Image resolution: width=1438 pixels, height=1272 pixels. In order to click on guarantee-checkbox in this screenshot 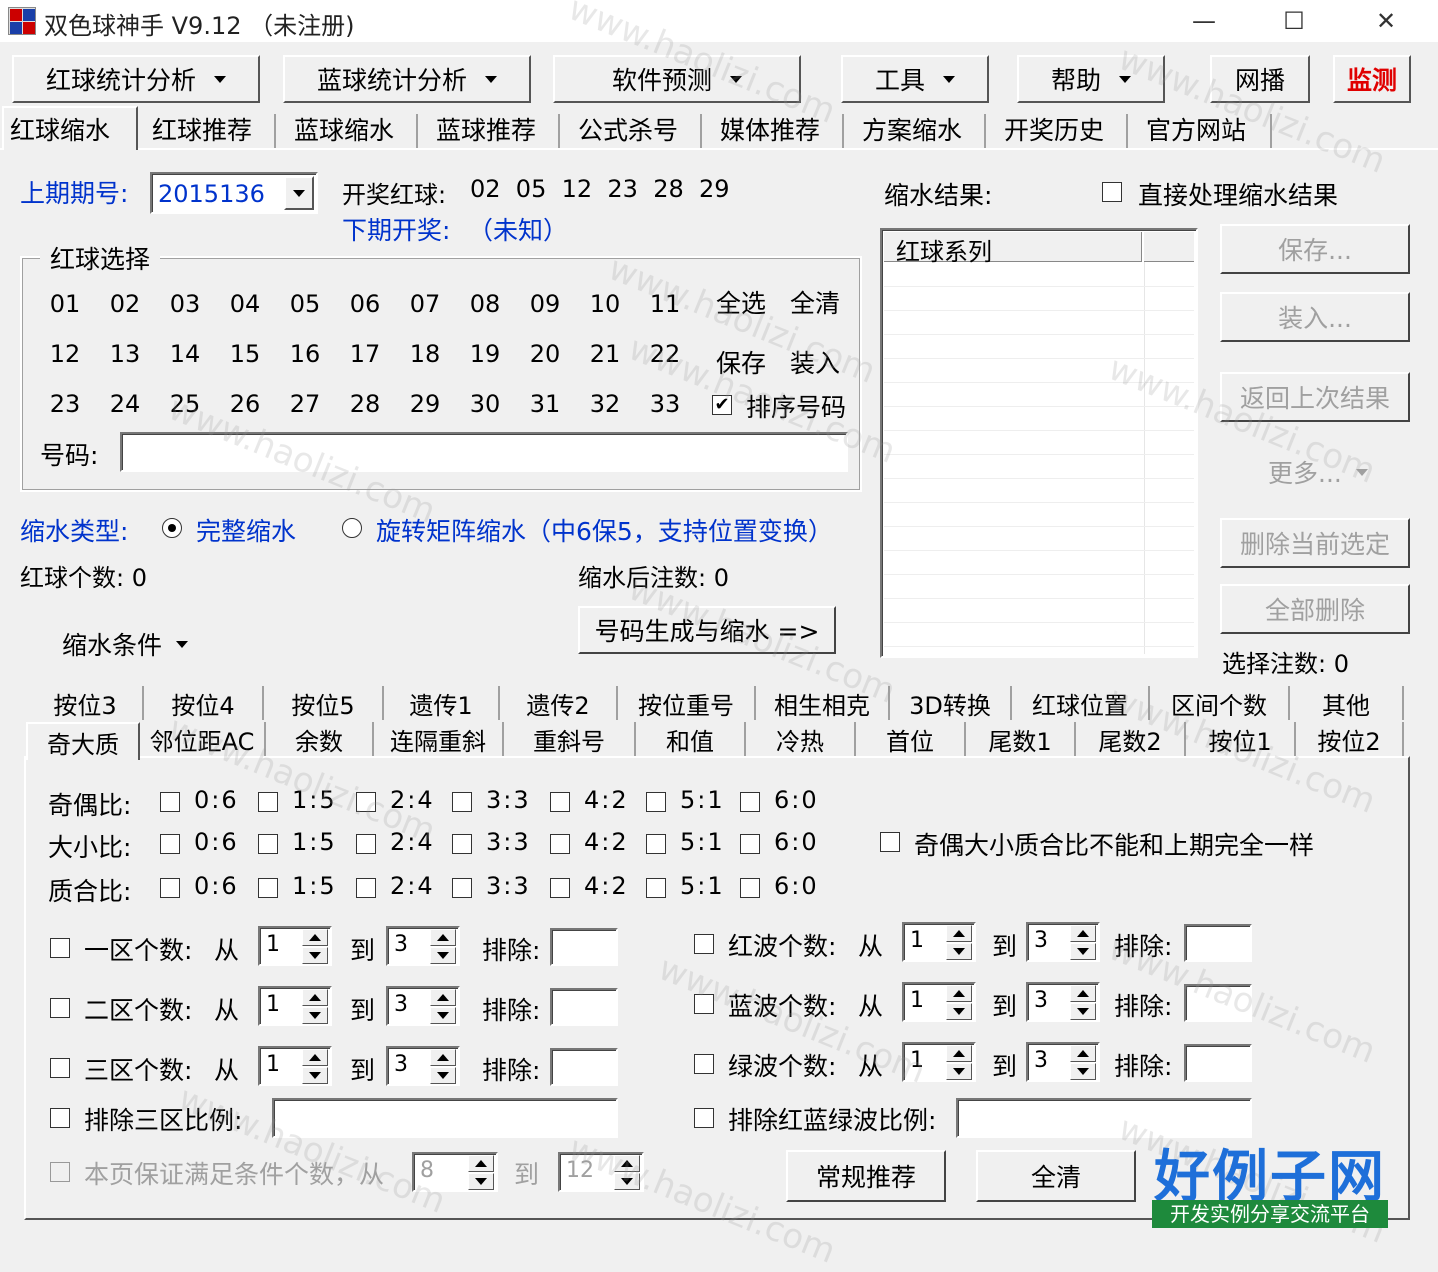, I will do `click(60, 1172)`.